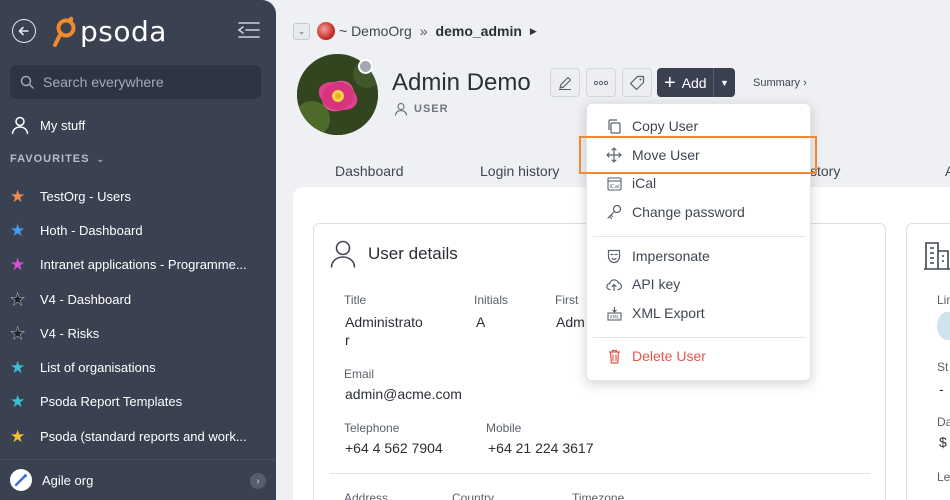 The height and width of the screenshot is (500, 950). I want to click on copy-icon, so click(614, 126).